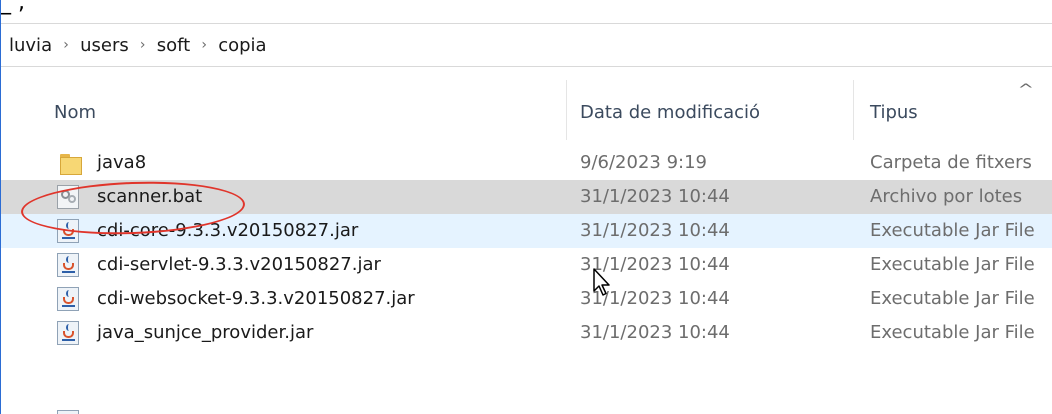 The height and width of the screenshot is (414, 1052). What do you see at coordinates (69, 163) in the screenshot?
I see `folder-icon` at bounding box center [69, 163].